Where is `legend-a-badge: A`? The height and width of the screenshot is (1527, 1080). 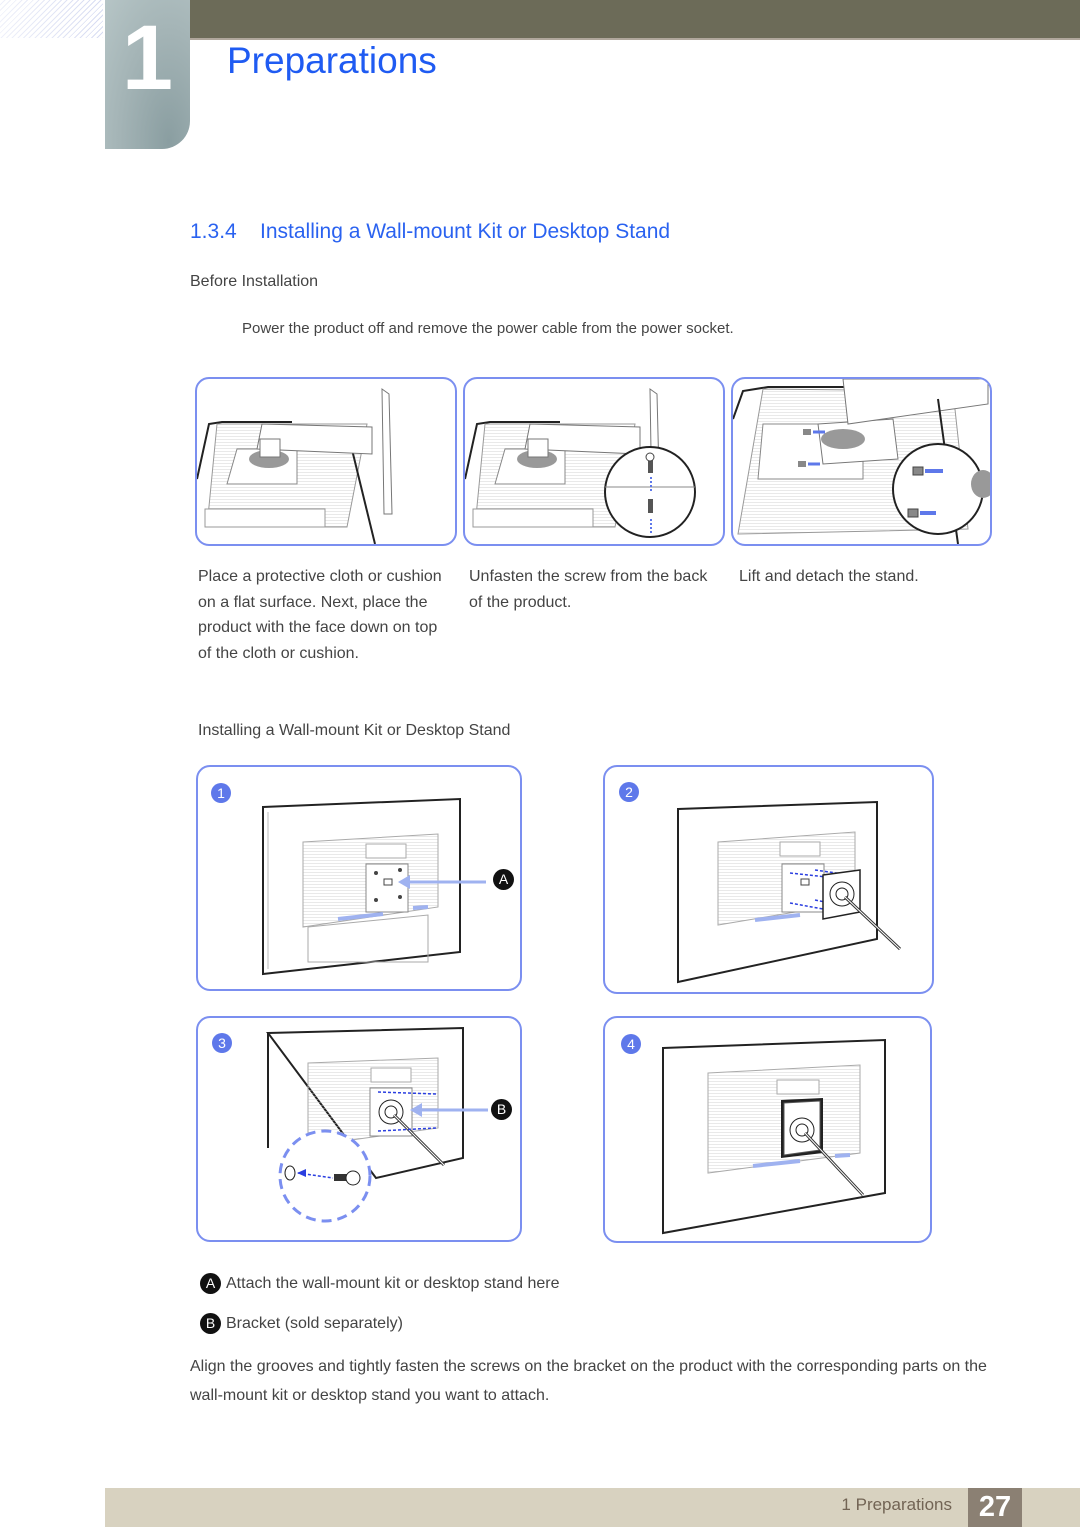 legend-a-badge: A is located at coordinates (210, 1283).